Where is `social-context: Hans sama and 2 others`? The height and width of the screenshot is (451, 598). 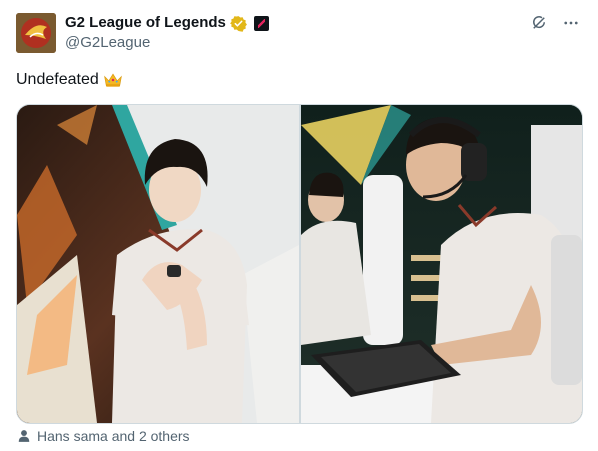
social-context: Hans sama and 2 others is located at coordinates (103, 436).